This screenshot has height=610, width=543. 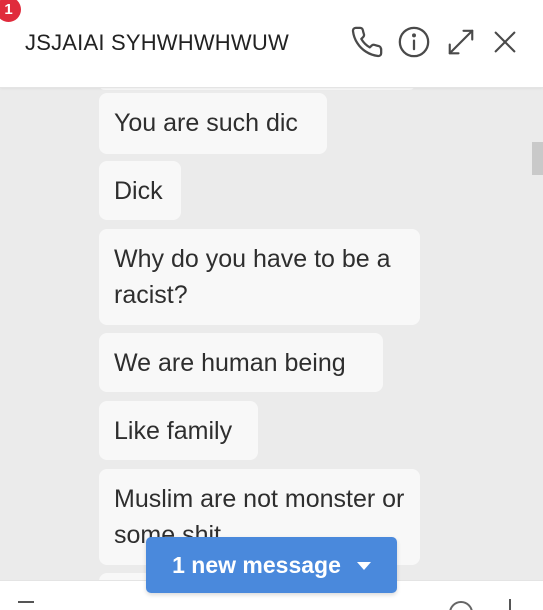 I want to click on message-bubble: Why do you have to be a racist?, so click(x=259, y=277).